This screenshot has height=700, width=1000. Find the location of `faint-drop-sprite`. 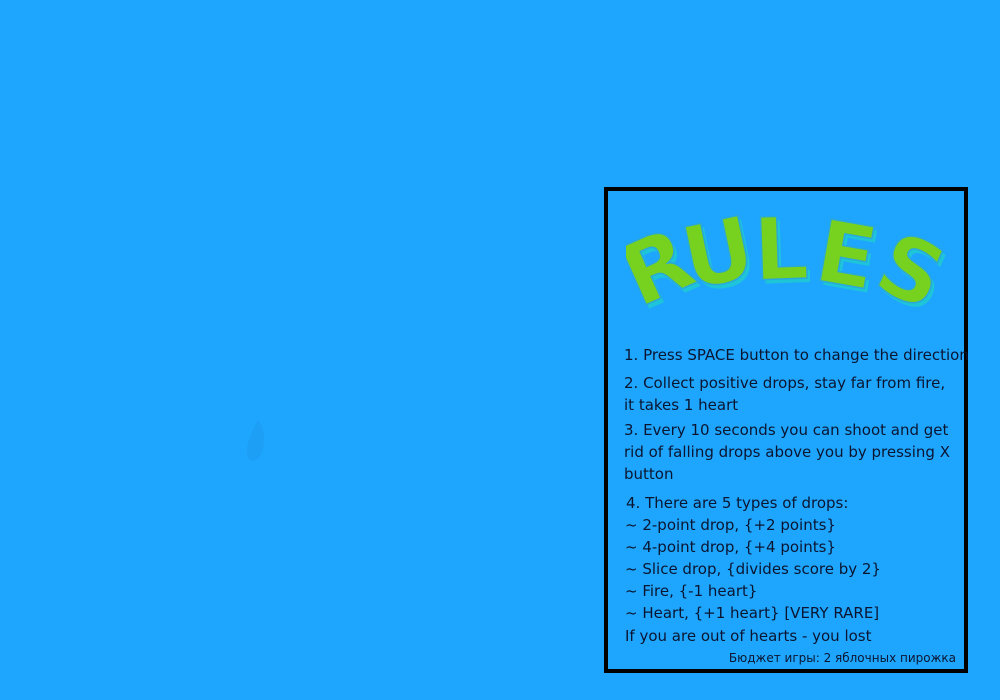

faint-drop-sprite is located at coordinates (255, 440).